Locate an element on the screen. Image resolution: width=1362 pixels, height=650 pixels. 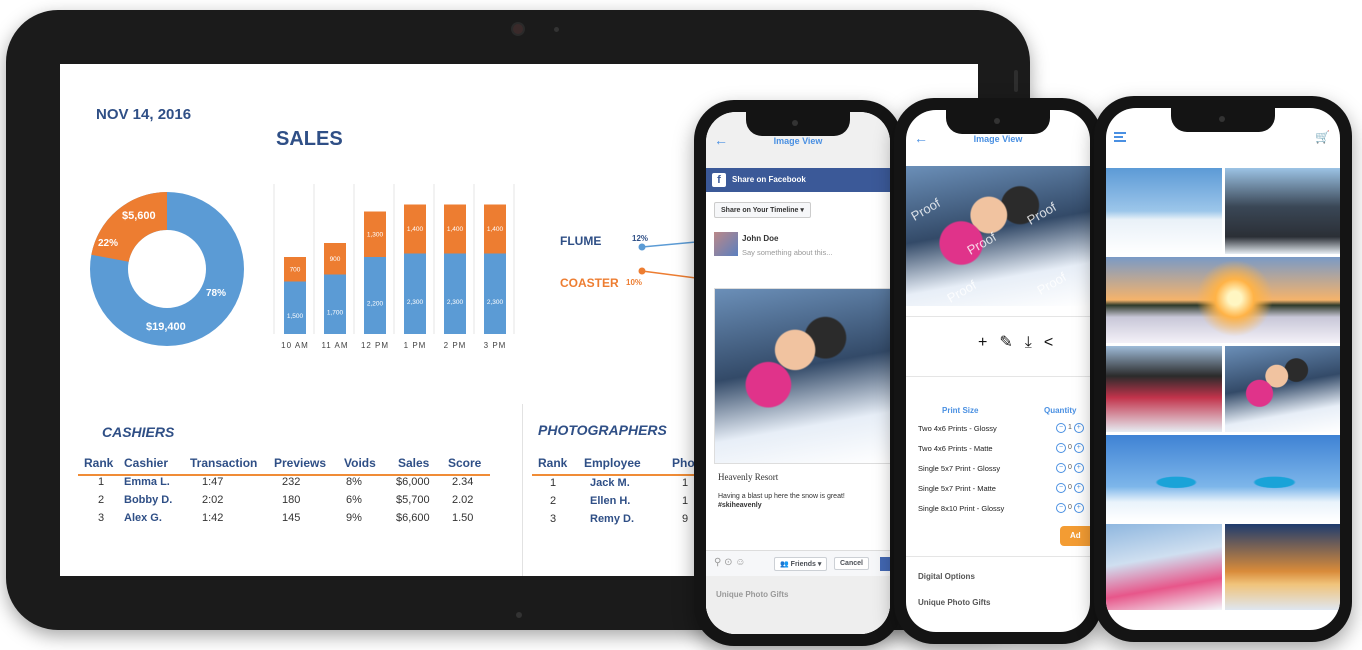
menu-icon is located at coordinates (1120, 137).